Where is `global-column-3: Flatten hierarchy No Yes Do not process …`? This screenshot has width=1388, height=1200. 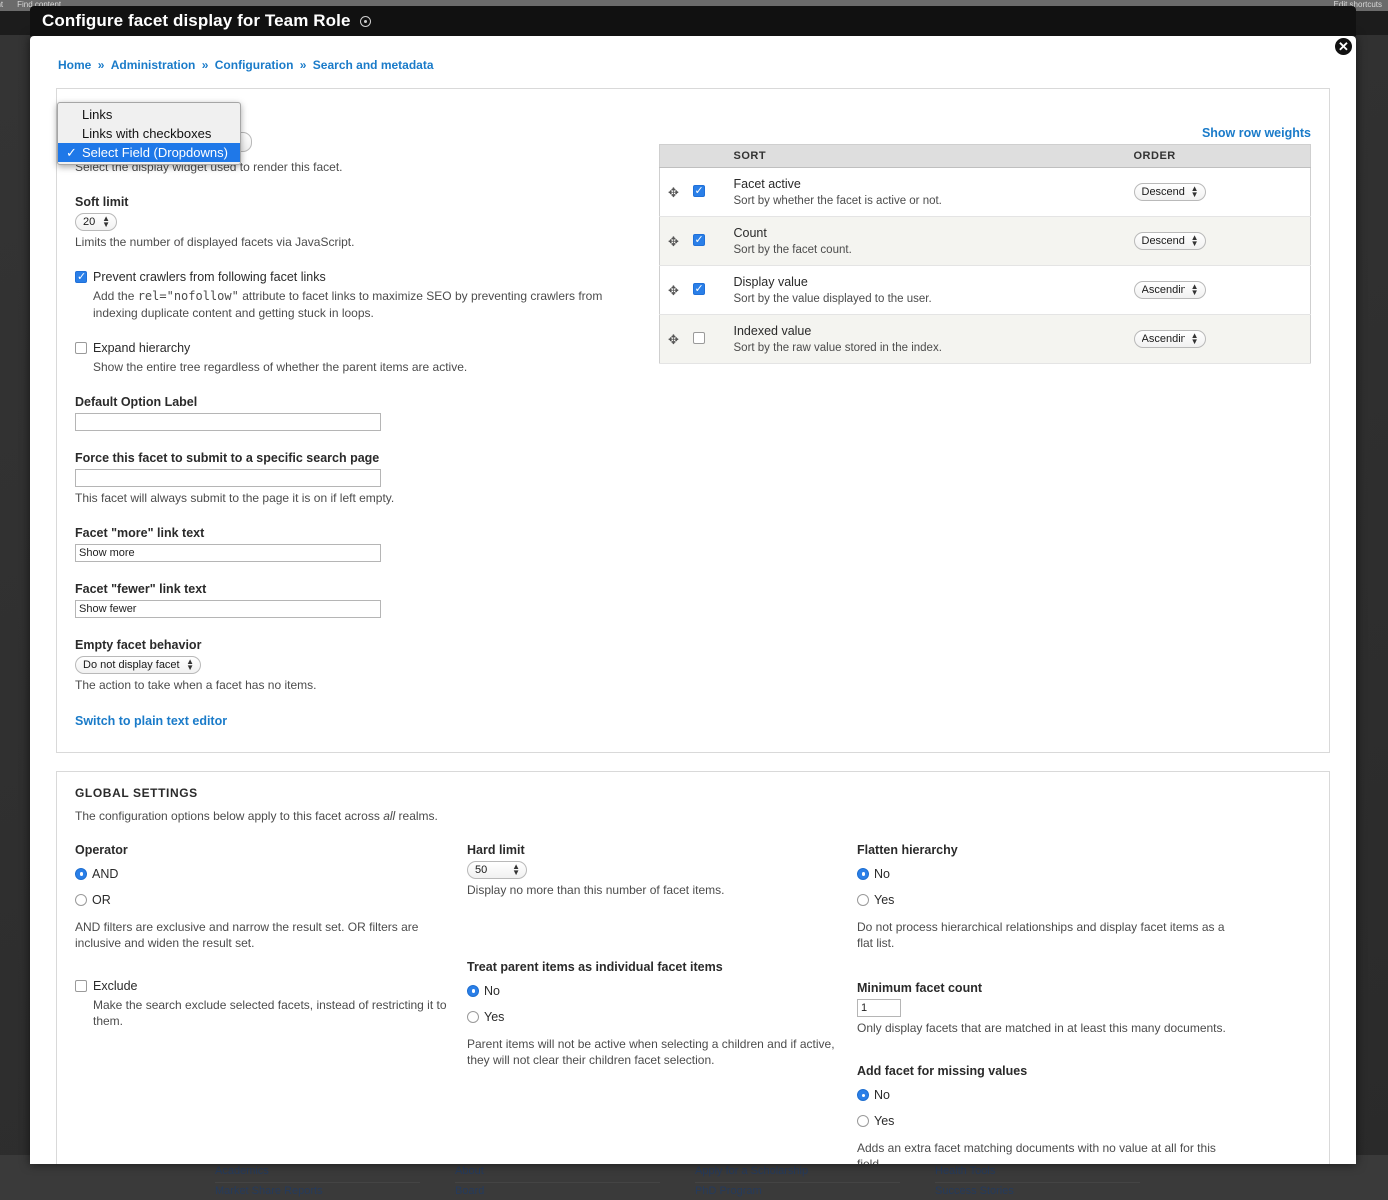
global-column-3: Flatten hierarchy No Yes Do not process … is located at coordinates (1053, 1003).